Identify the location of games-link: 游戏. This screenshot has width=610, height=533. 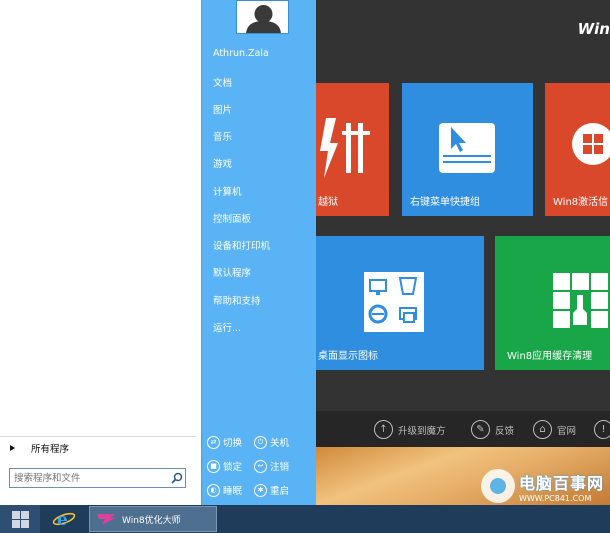
(222, 163).